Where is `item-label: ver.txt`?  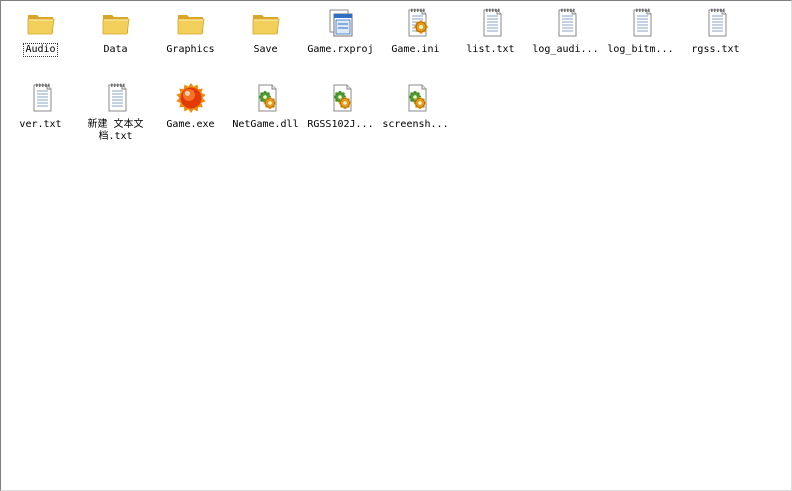 item-label: ver.txt is located at coordinates (40, 124).